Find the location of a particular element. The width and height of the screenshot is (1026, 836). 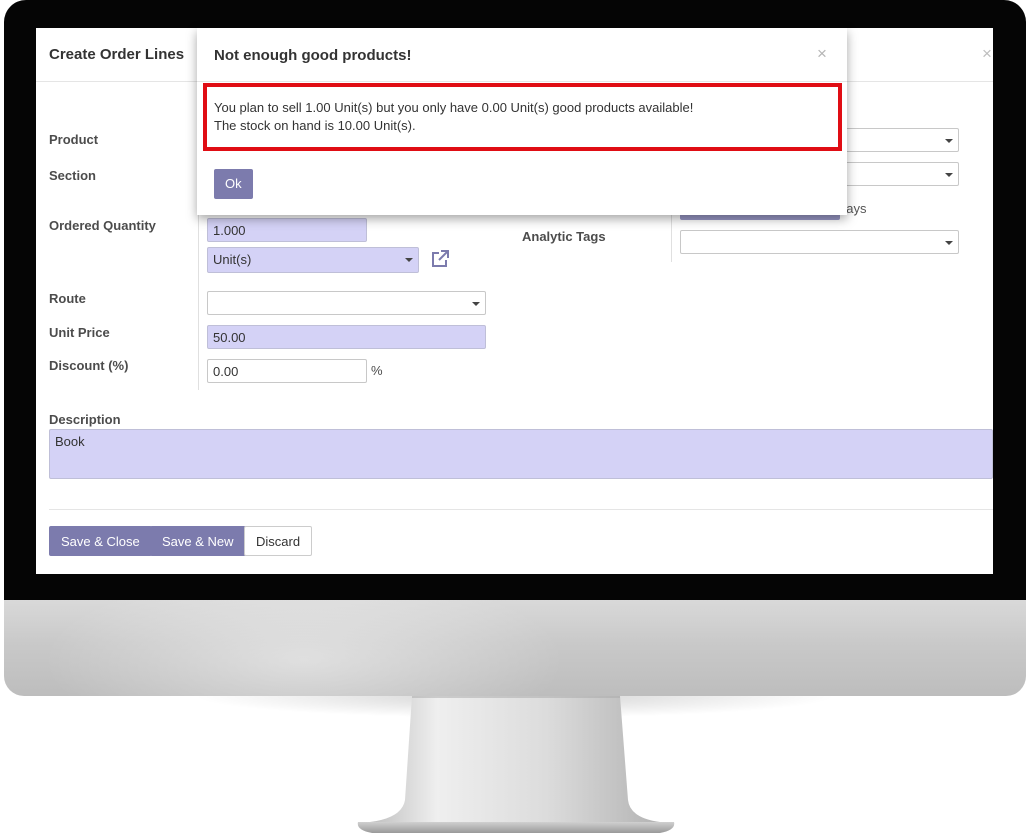

form-close-icon: × is located at coordinates (987, 54).